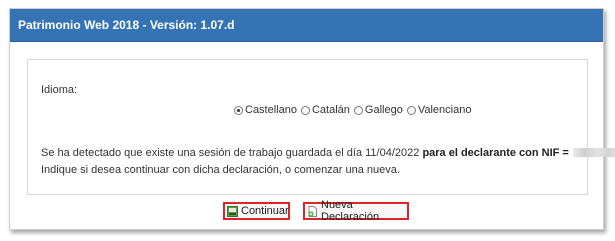  I want to click on language-radio-group: Castellano Catalán Gallego Valenciano, so click(354, 110).